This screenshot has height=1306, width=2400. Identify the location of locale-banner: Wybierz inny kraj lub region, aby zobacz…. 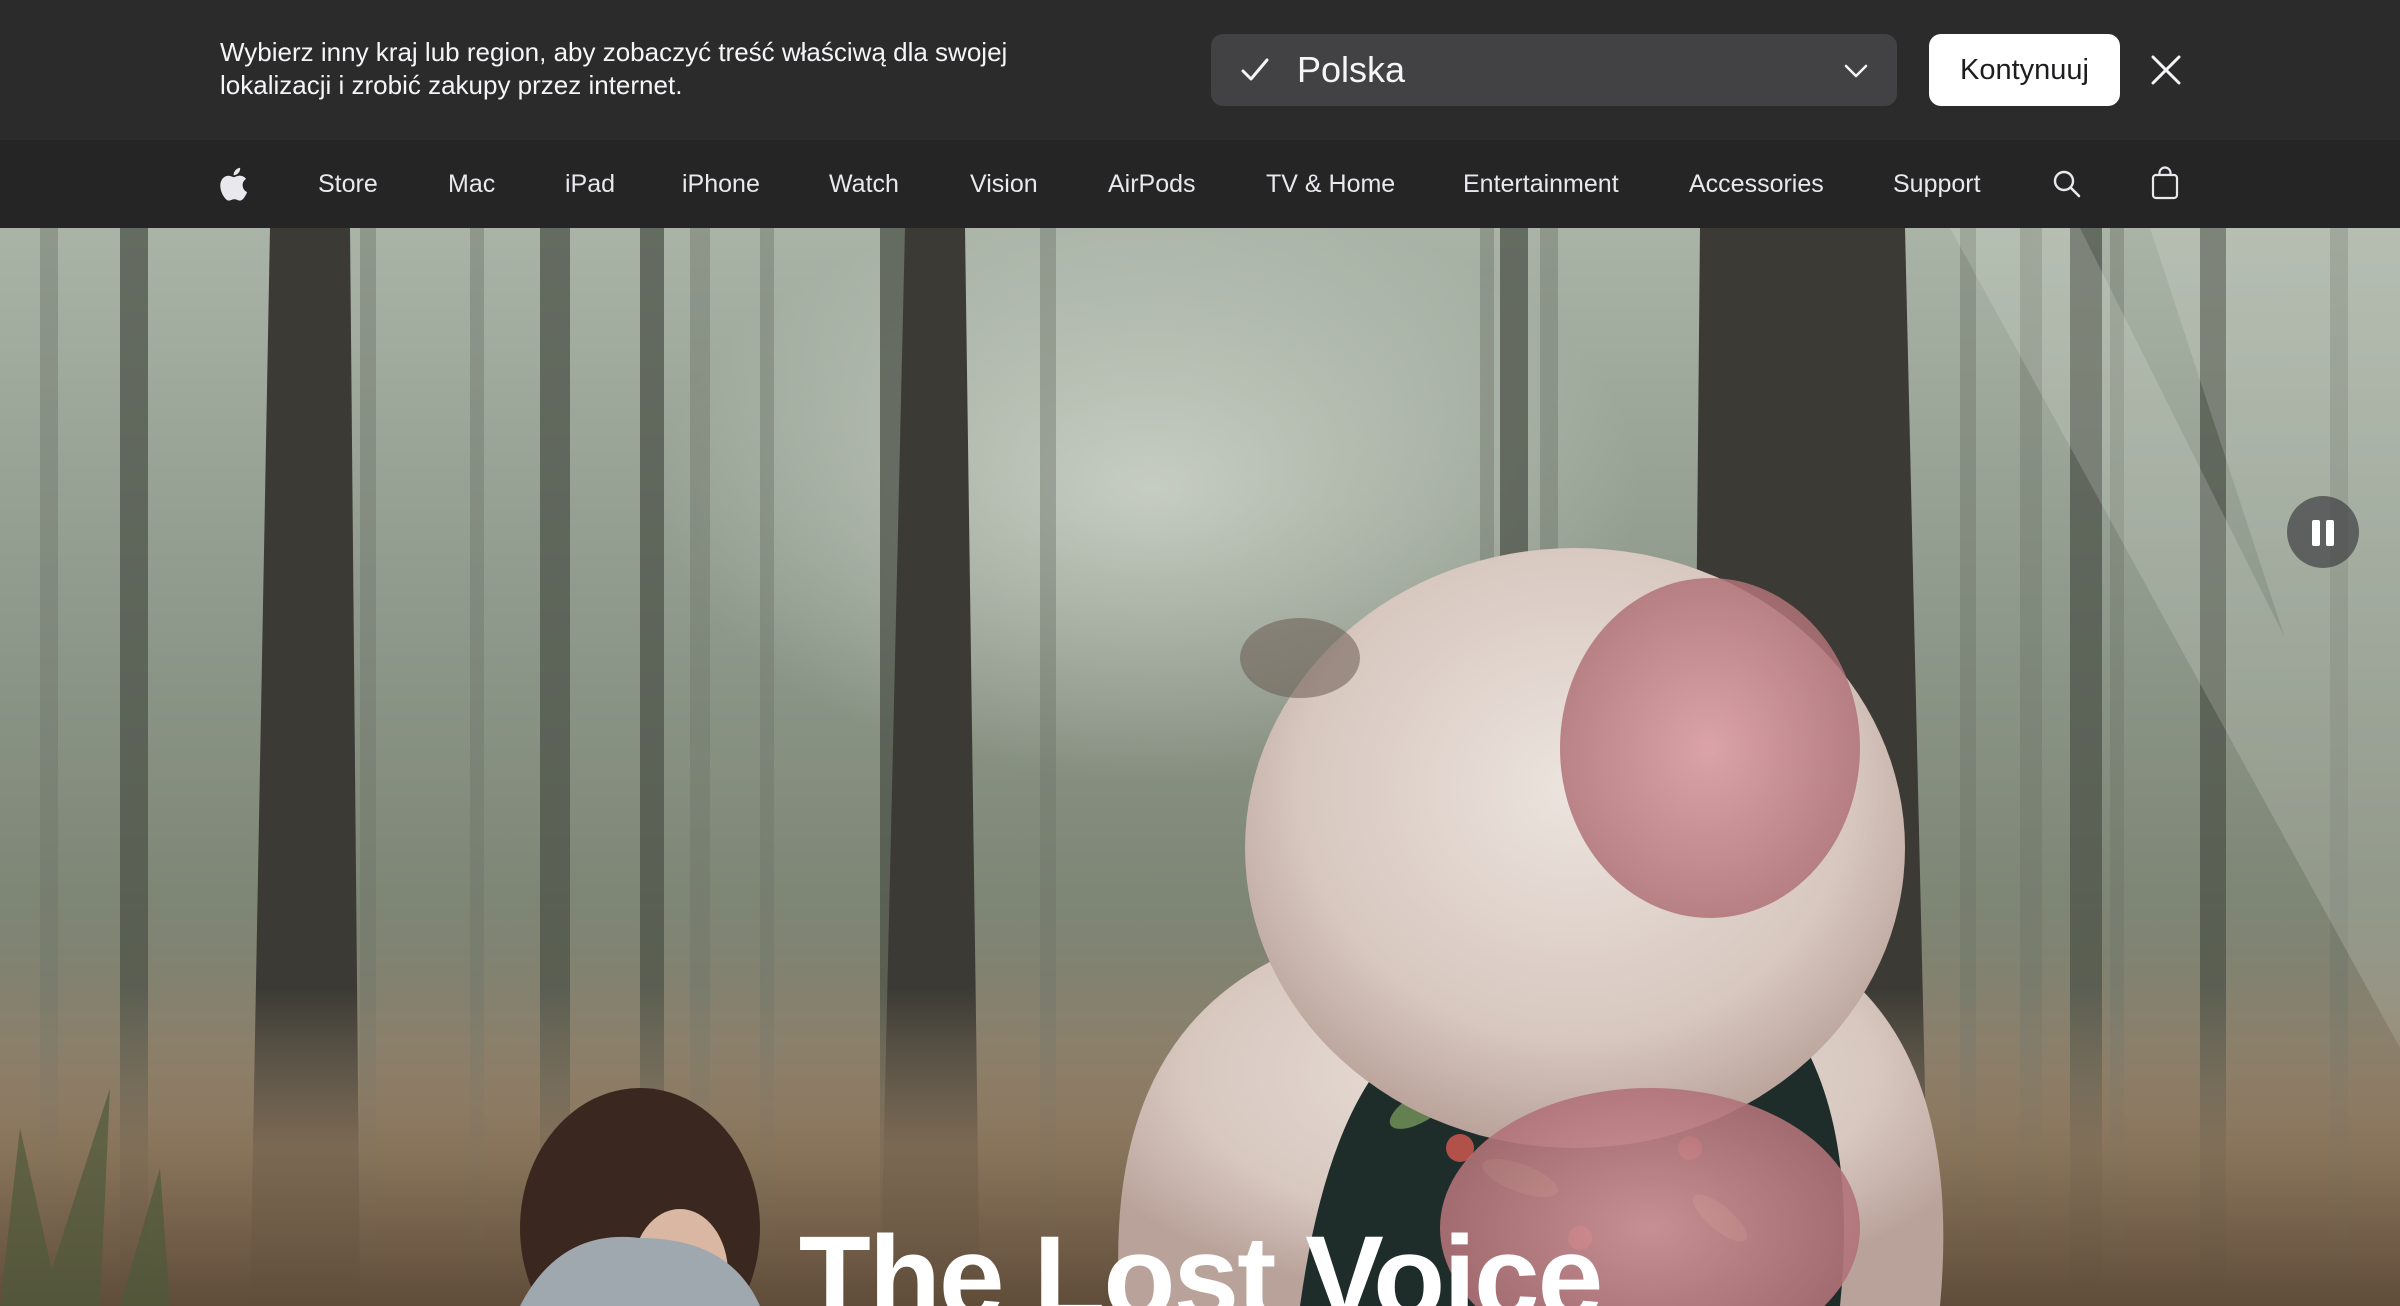
(1200, 70).